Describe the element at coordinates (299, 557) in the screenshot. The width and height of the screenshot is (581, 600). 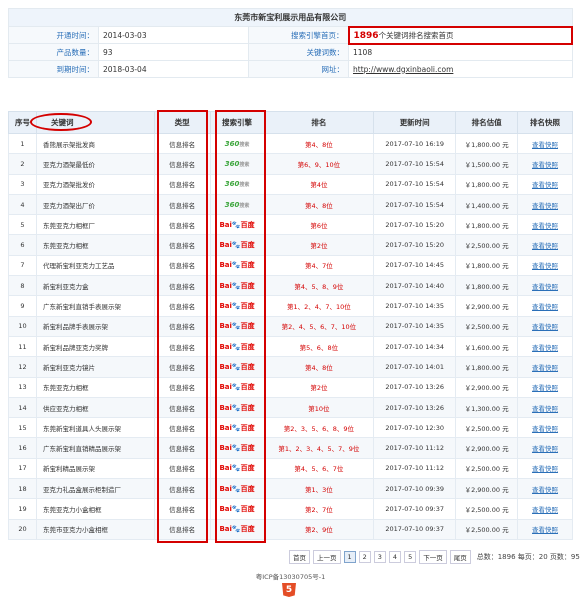
I see `pager-first-button: 首页` at that location.